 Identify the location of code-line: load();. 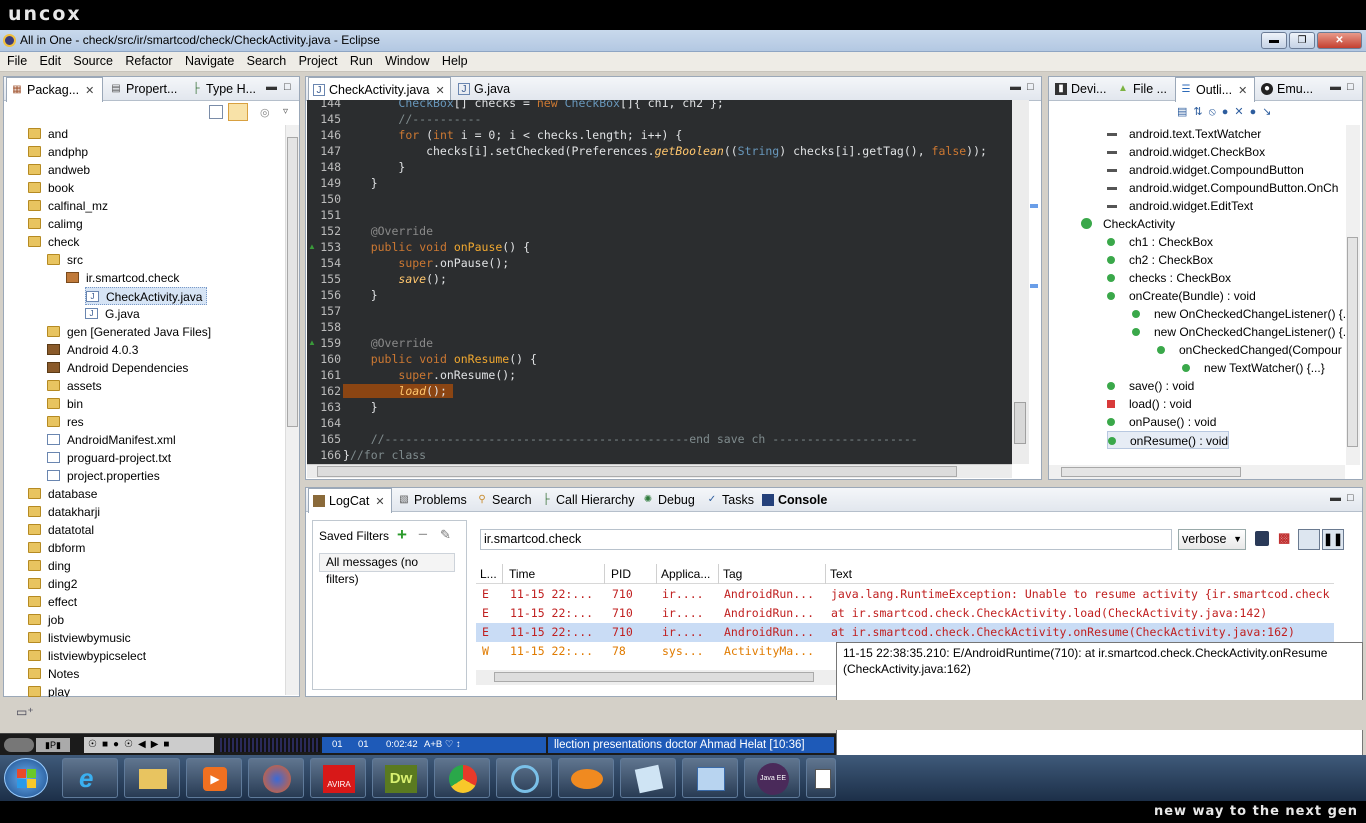
(398, 391).